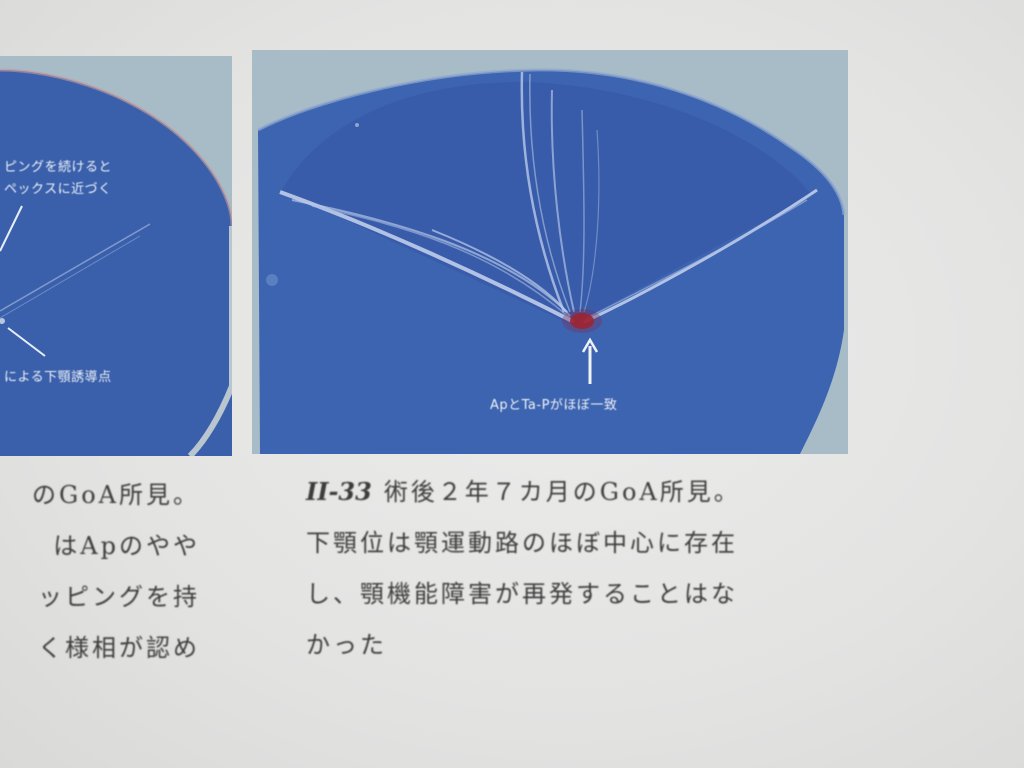  What do you see at coordinates (346, 645) in the screenshot?
I see `caption-line: かった` at bounding box center [346, 645].